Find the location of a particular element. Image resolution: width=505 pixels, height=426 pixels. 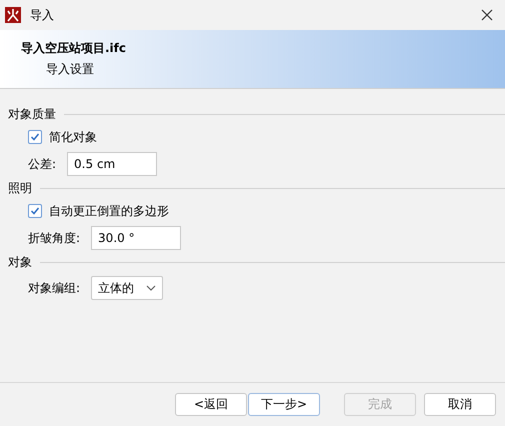

dialog-button: <返回 is located at coordinates (211, 404).